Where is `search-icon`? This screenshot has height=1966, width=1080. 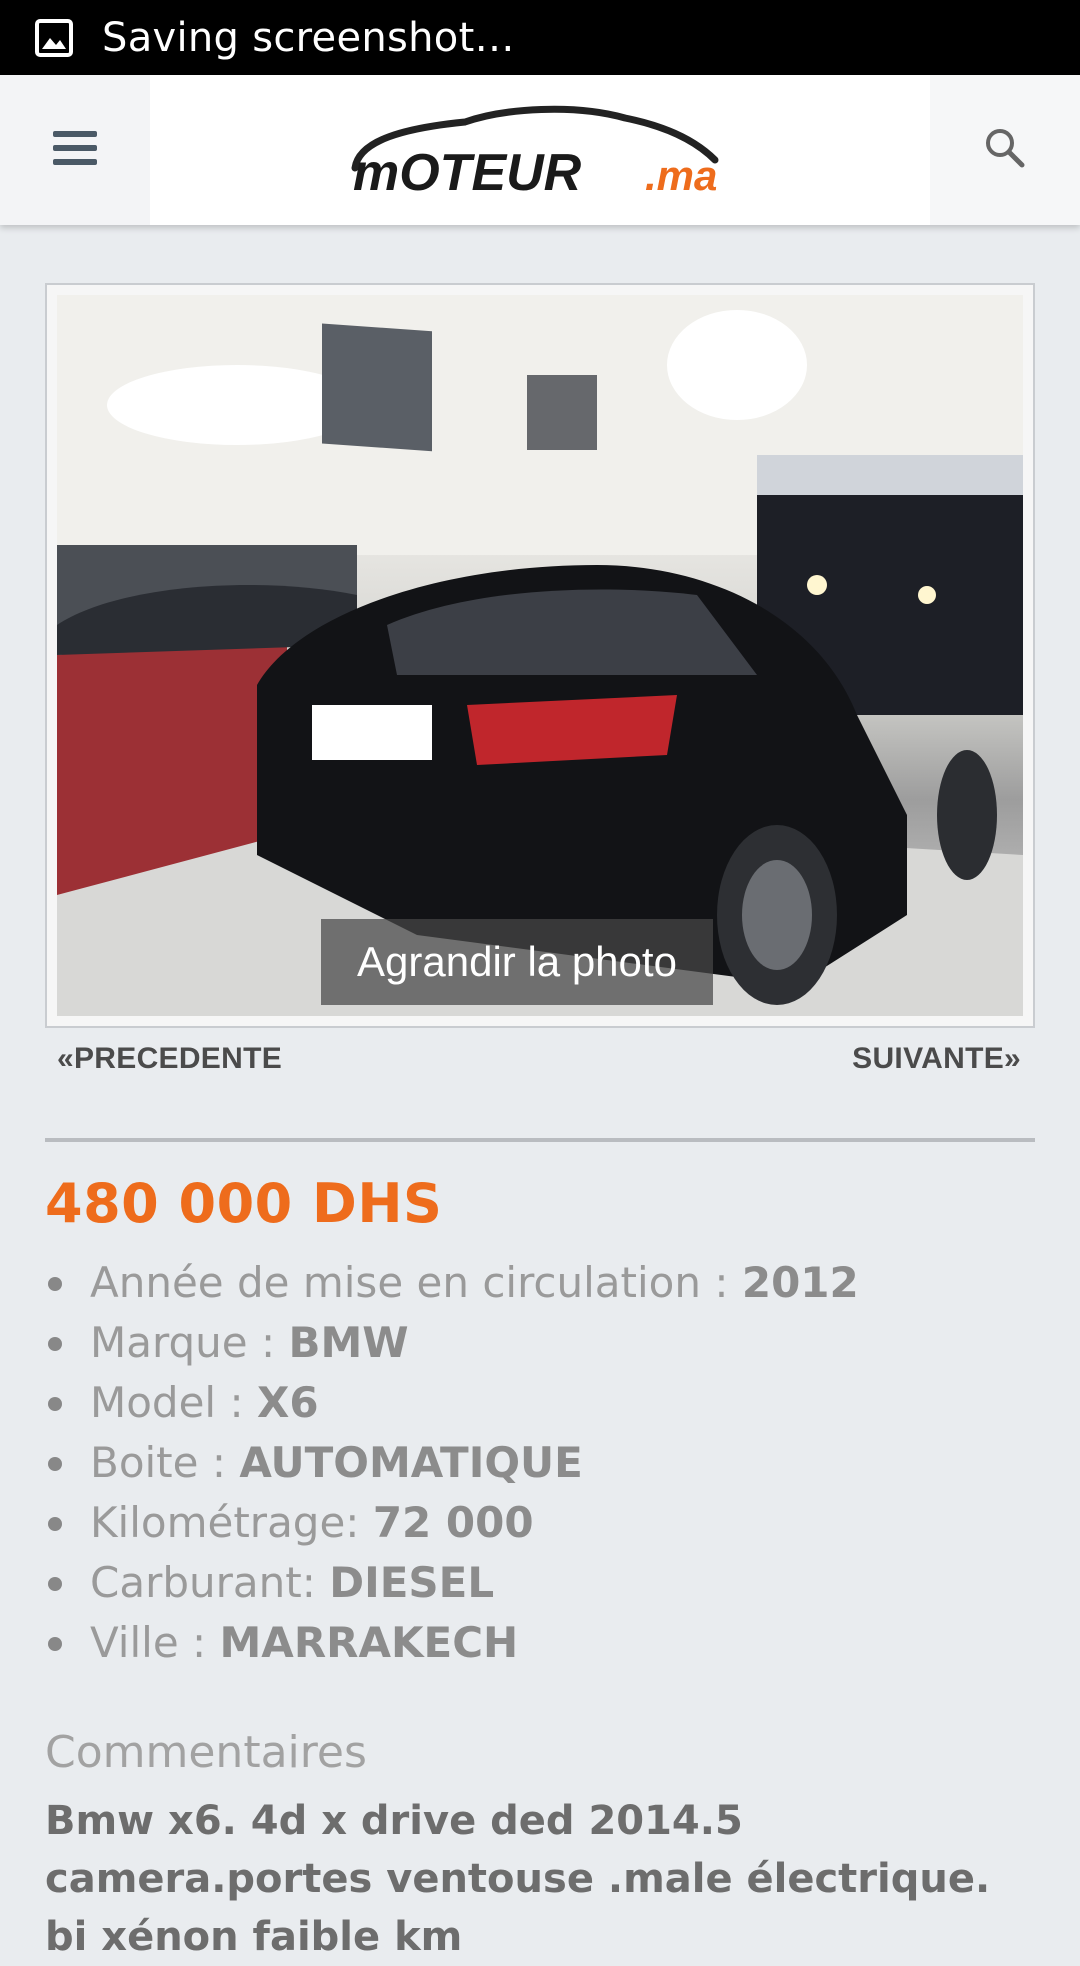
search-icon is located at coordinates (1005, 150).